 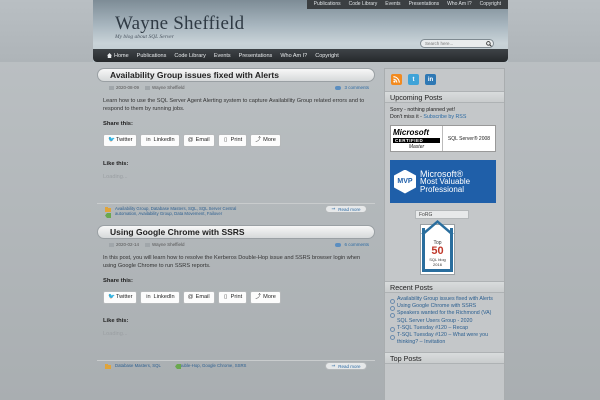 I want to click on share-more-label: More, so click(x=269, y=297).